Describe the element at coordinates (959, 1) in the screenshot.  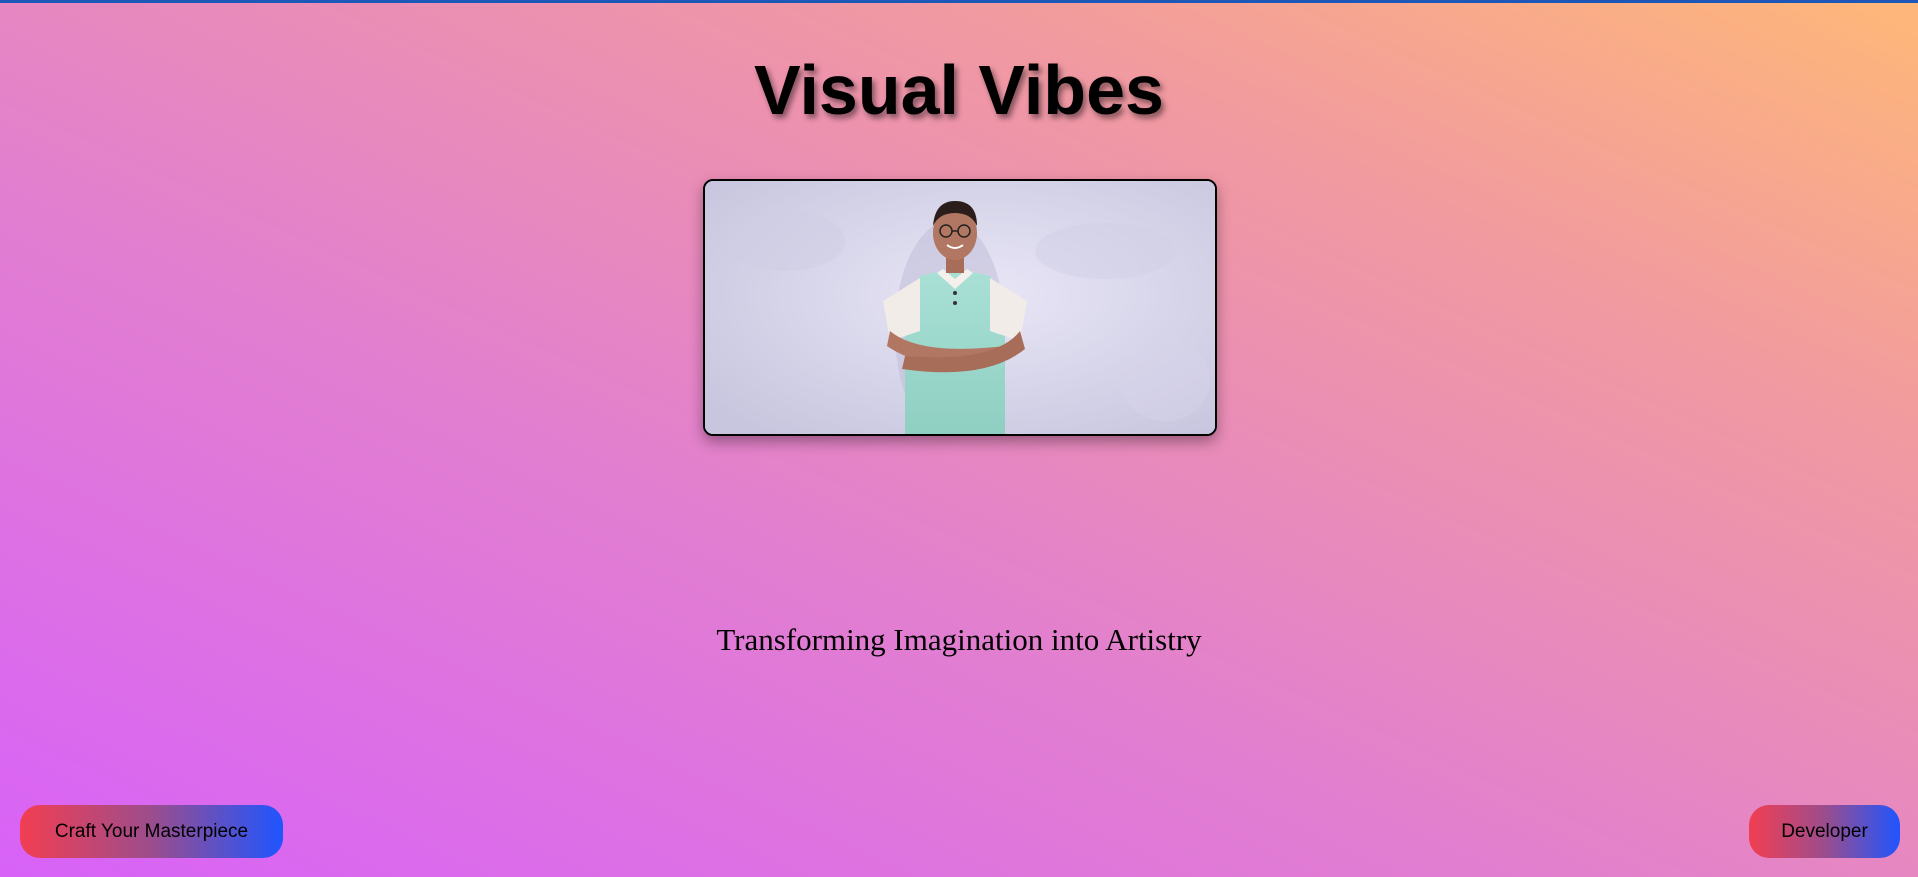
I see `top-border` at that location.